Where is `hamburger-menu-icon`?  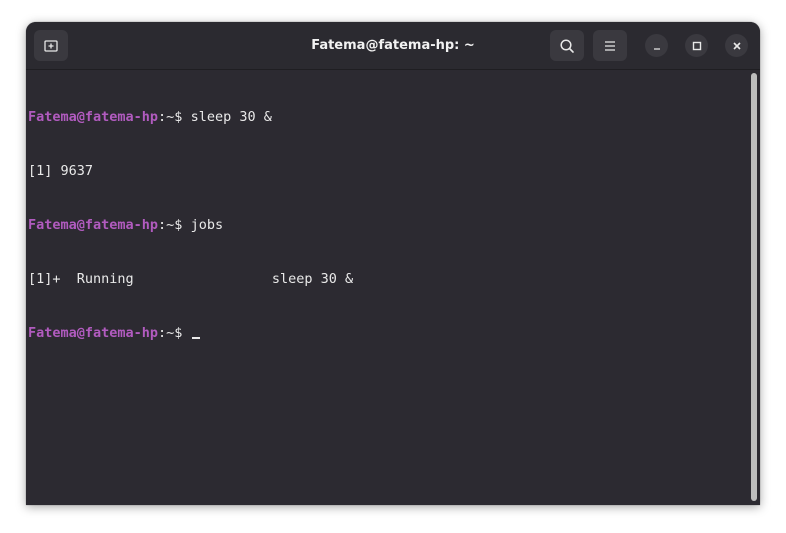
hamburger-menu-icon is located at coordinates (610, 45).